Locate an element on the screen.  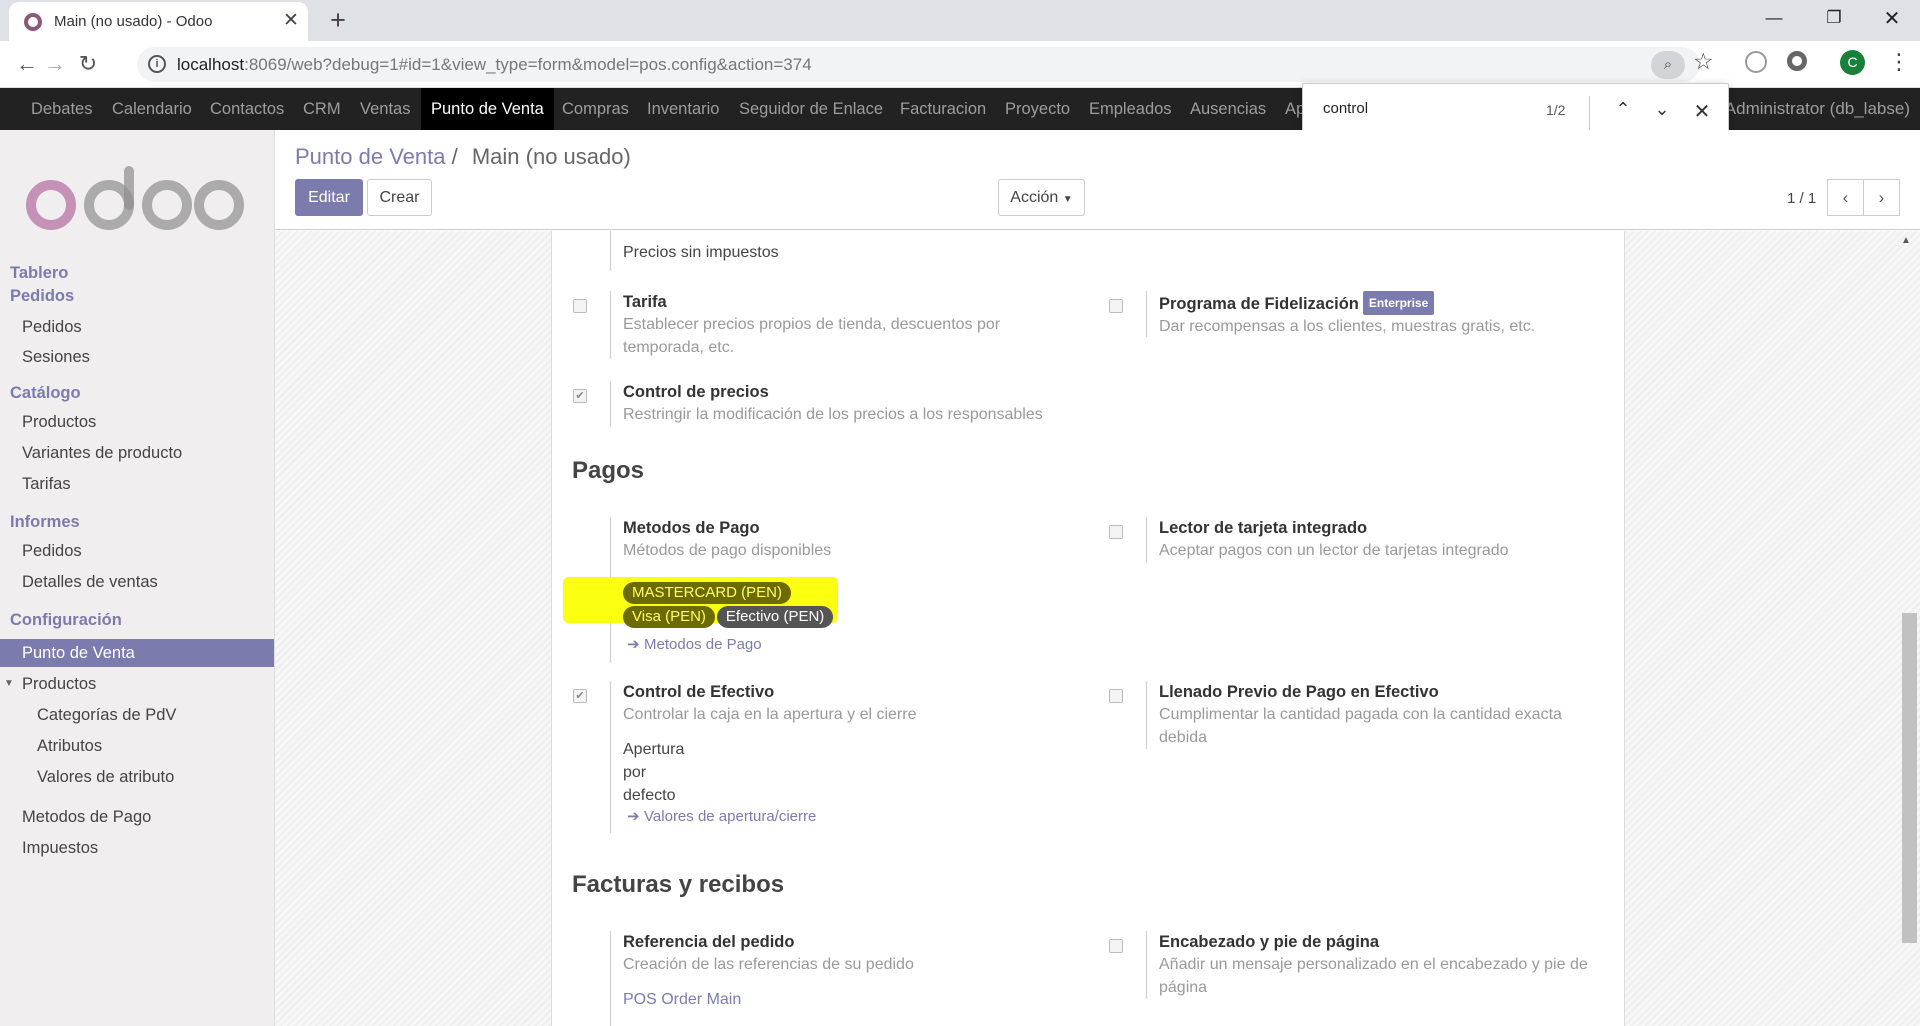
nav-debates: Debates is located at coordinates (61, 109).